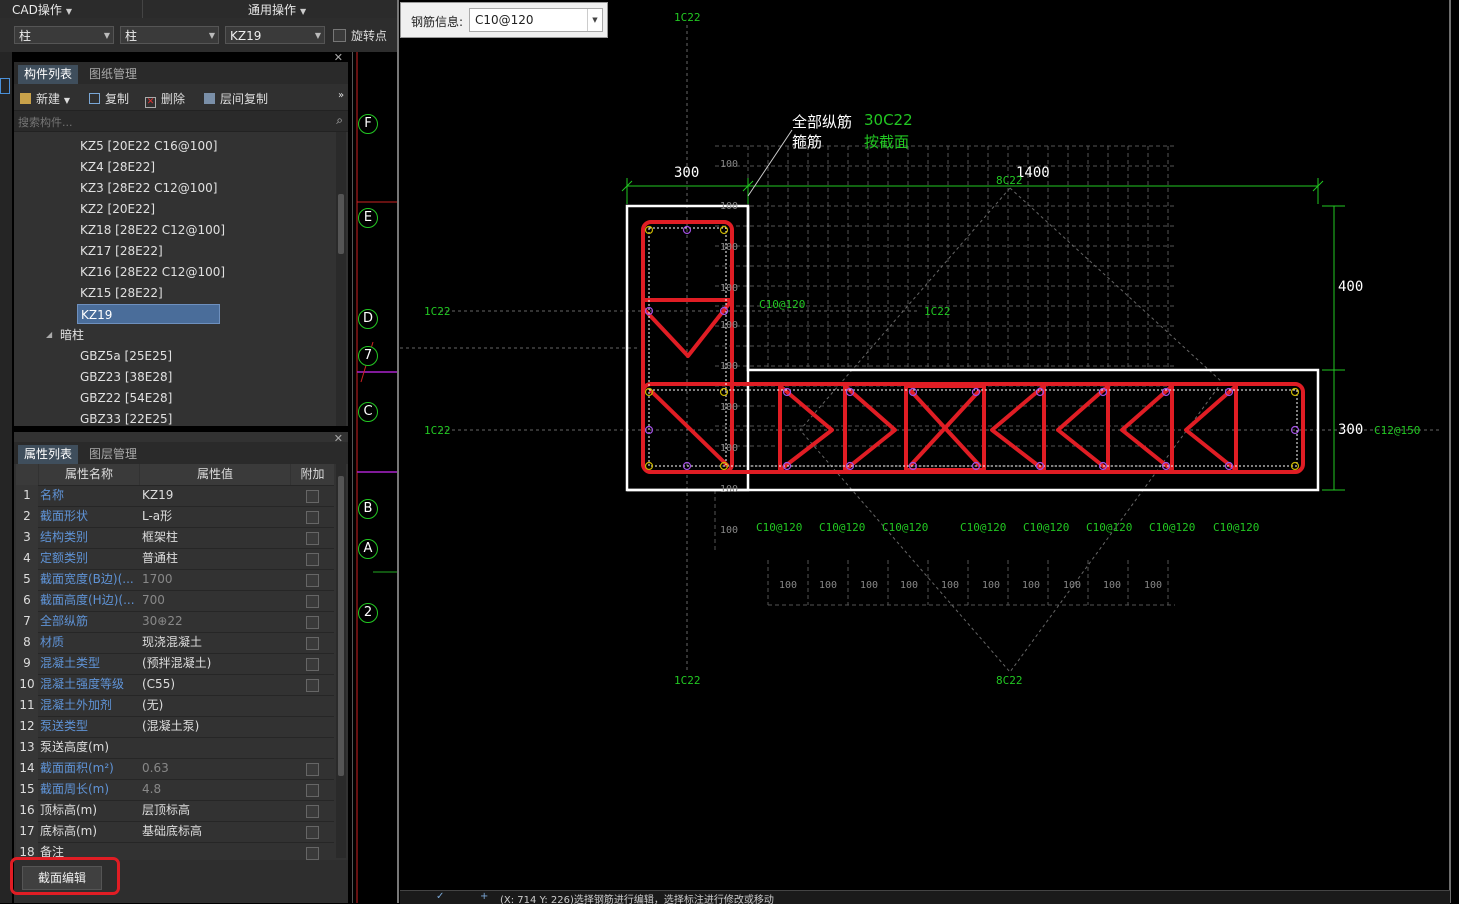 The width and height of the screenshot is (1459, 904). I want to click on longitudinal-bars, so click(972, 348).